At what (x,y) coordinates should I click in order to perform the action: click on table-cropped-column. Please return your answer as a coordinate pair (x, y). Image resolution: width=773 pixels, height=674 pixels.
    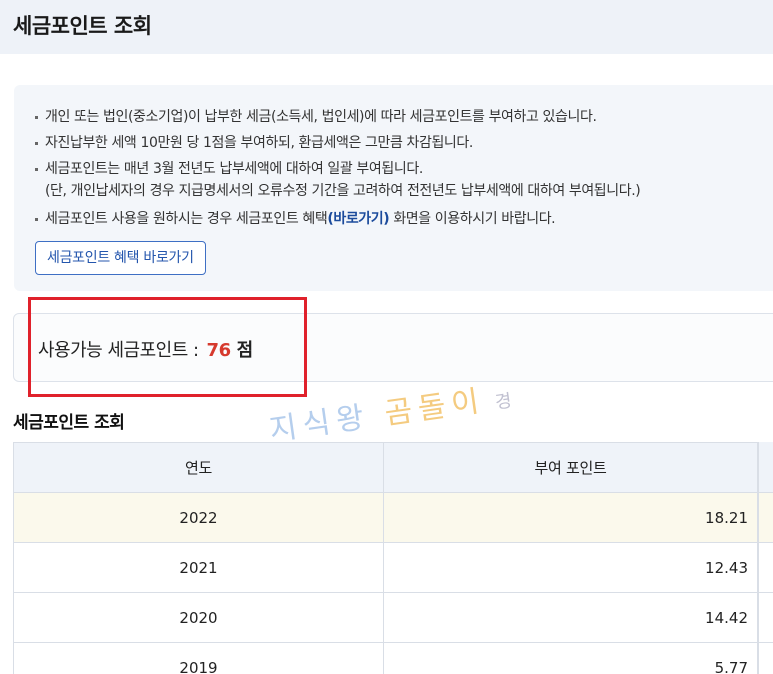
    Looking at the image, I should click on (765, 558).